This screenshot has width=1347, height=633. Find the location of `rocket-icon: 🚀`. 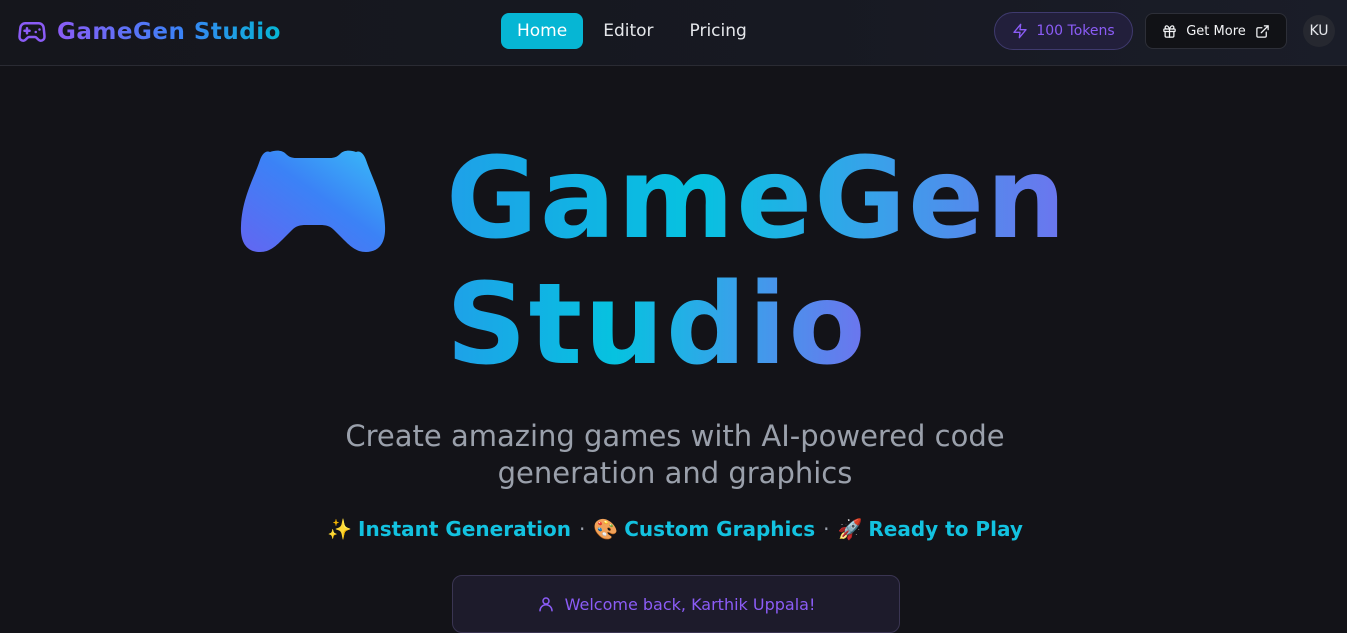

rocket-icon: 🚀 is located at coordinates (850, 529).